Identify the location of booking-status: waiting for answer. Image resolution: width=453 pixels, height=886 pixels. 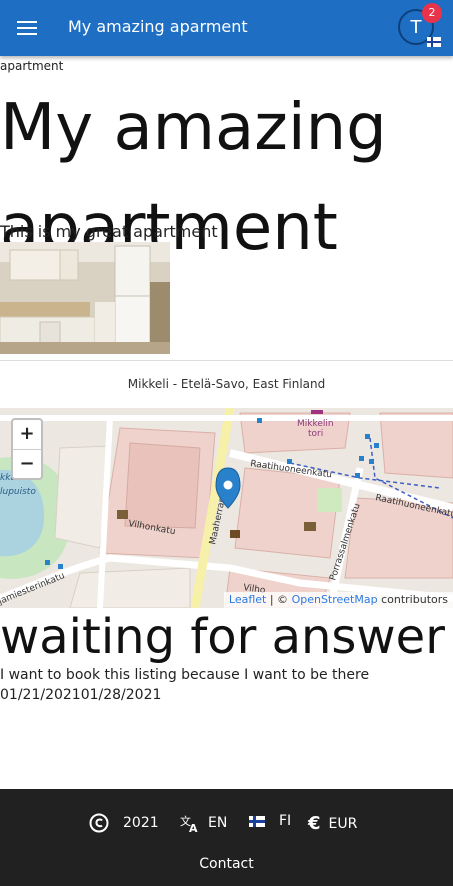
(222, 637).